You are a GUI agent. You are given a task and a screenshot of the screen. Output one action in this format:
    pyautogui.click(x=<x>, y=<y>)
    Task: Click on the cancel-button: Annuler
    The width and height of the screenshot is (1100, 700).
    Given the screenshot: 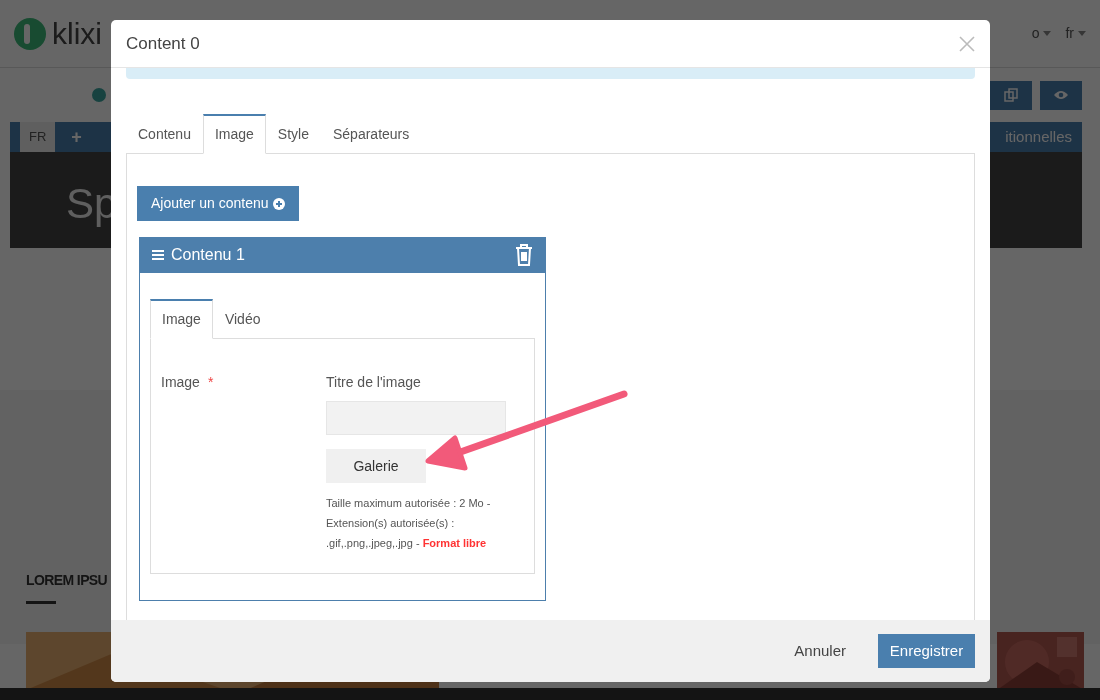 What is the action you would take?
    pyautogui.click(x=820, y=651)
    